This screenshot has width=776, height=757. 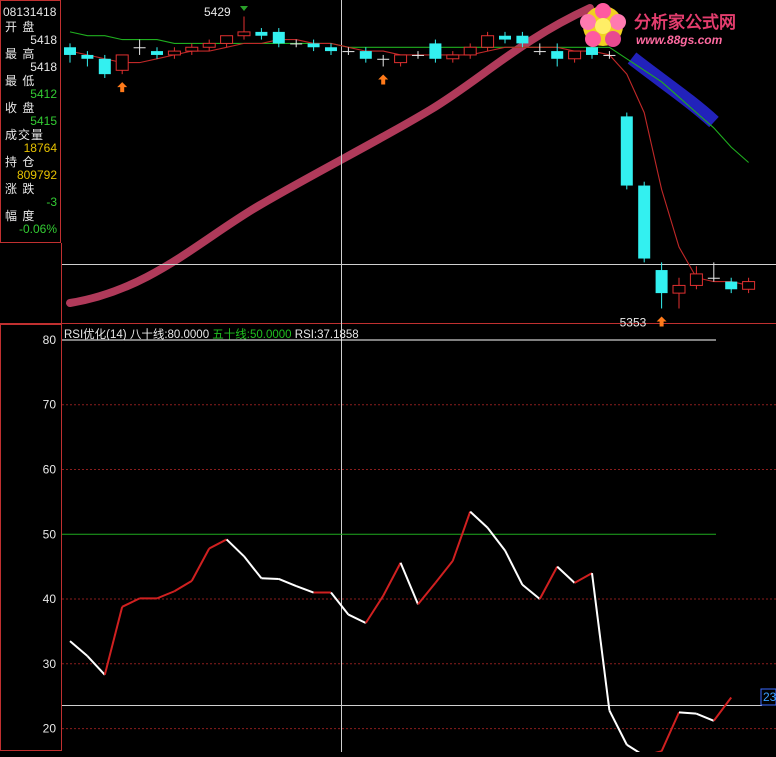 What do you see at coordinates (20, 216) in the screenshot?
I see `quote-label: 幅 度` at bounding box center [20, 216].